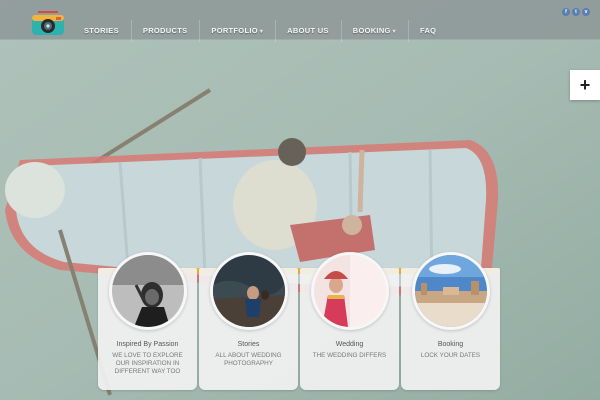 Image resolution: width=600 pixels, height=400 pixels. I want to click on card-title: Stories, so click(248, 344).